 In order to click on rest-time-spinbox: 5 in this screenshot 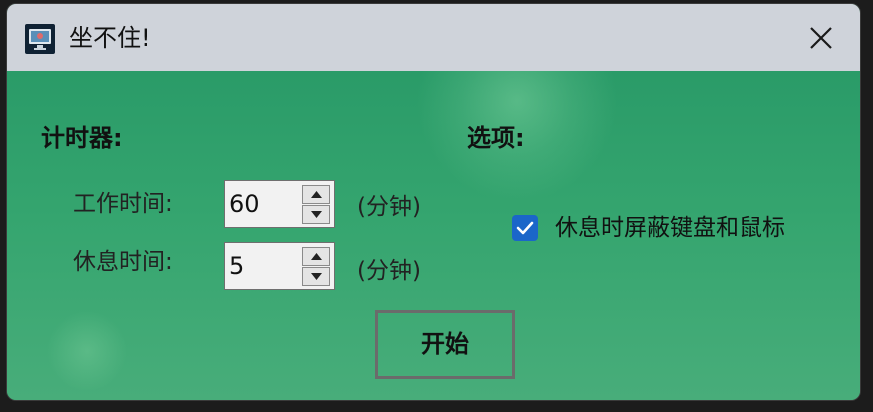, I will do `click(279, 266)`.